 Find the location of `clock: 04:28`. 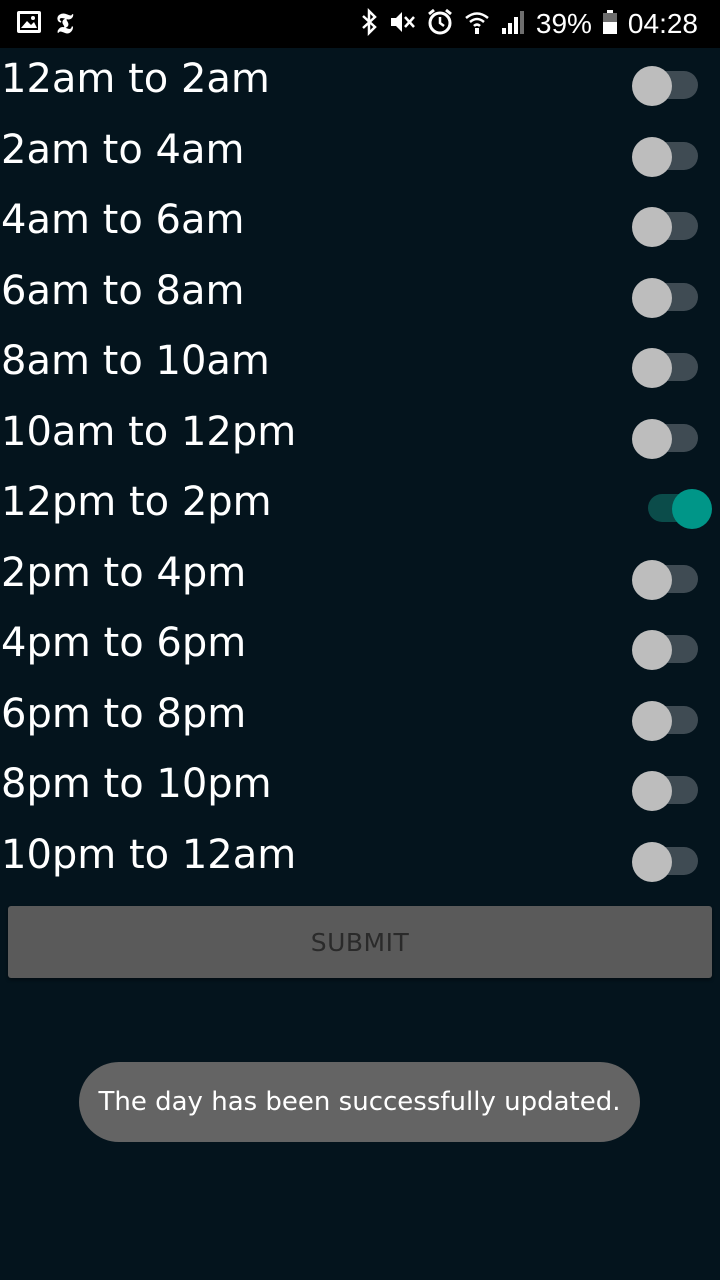

clock: 04:28 is located at coordinates (662, 23).